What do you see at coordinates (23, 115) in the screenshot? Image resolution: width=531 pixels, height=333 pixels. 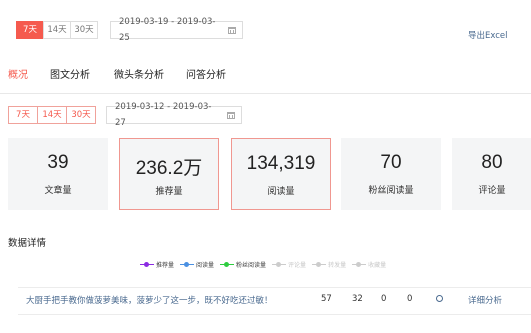 I see `overview-range-7d-button: 7天` at bounding box center [23, 115].